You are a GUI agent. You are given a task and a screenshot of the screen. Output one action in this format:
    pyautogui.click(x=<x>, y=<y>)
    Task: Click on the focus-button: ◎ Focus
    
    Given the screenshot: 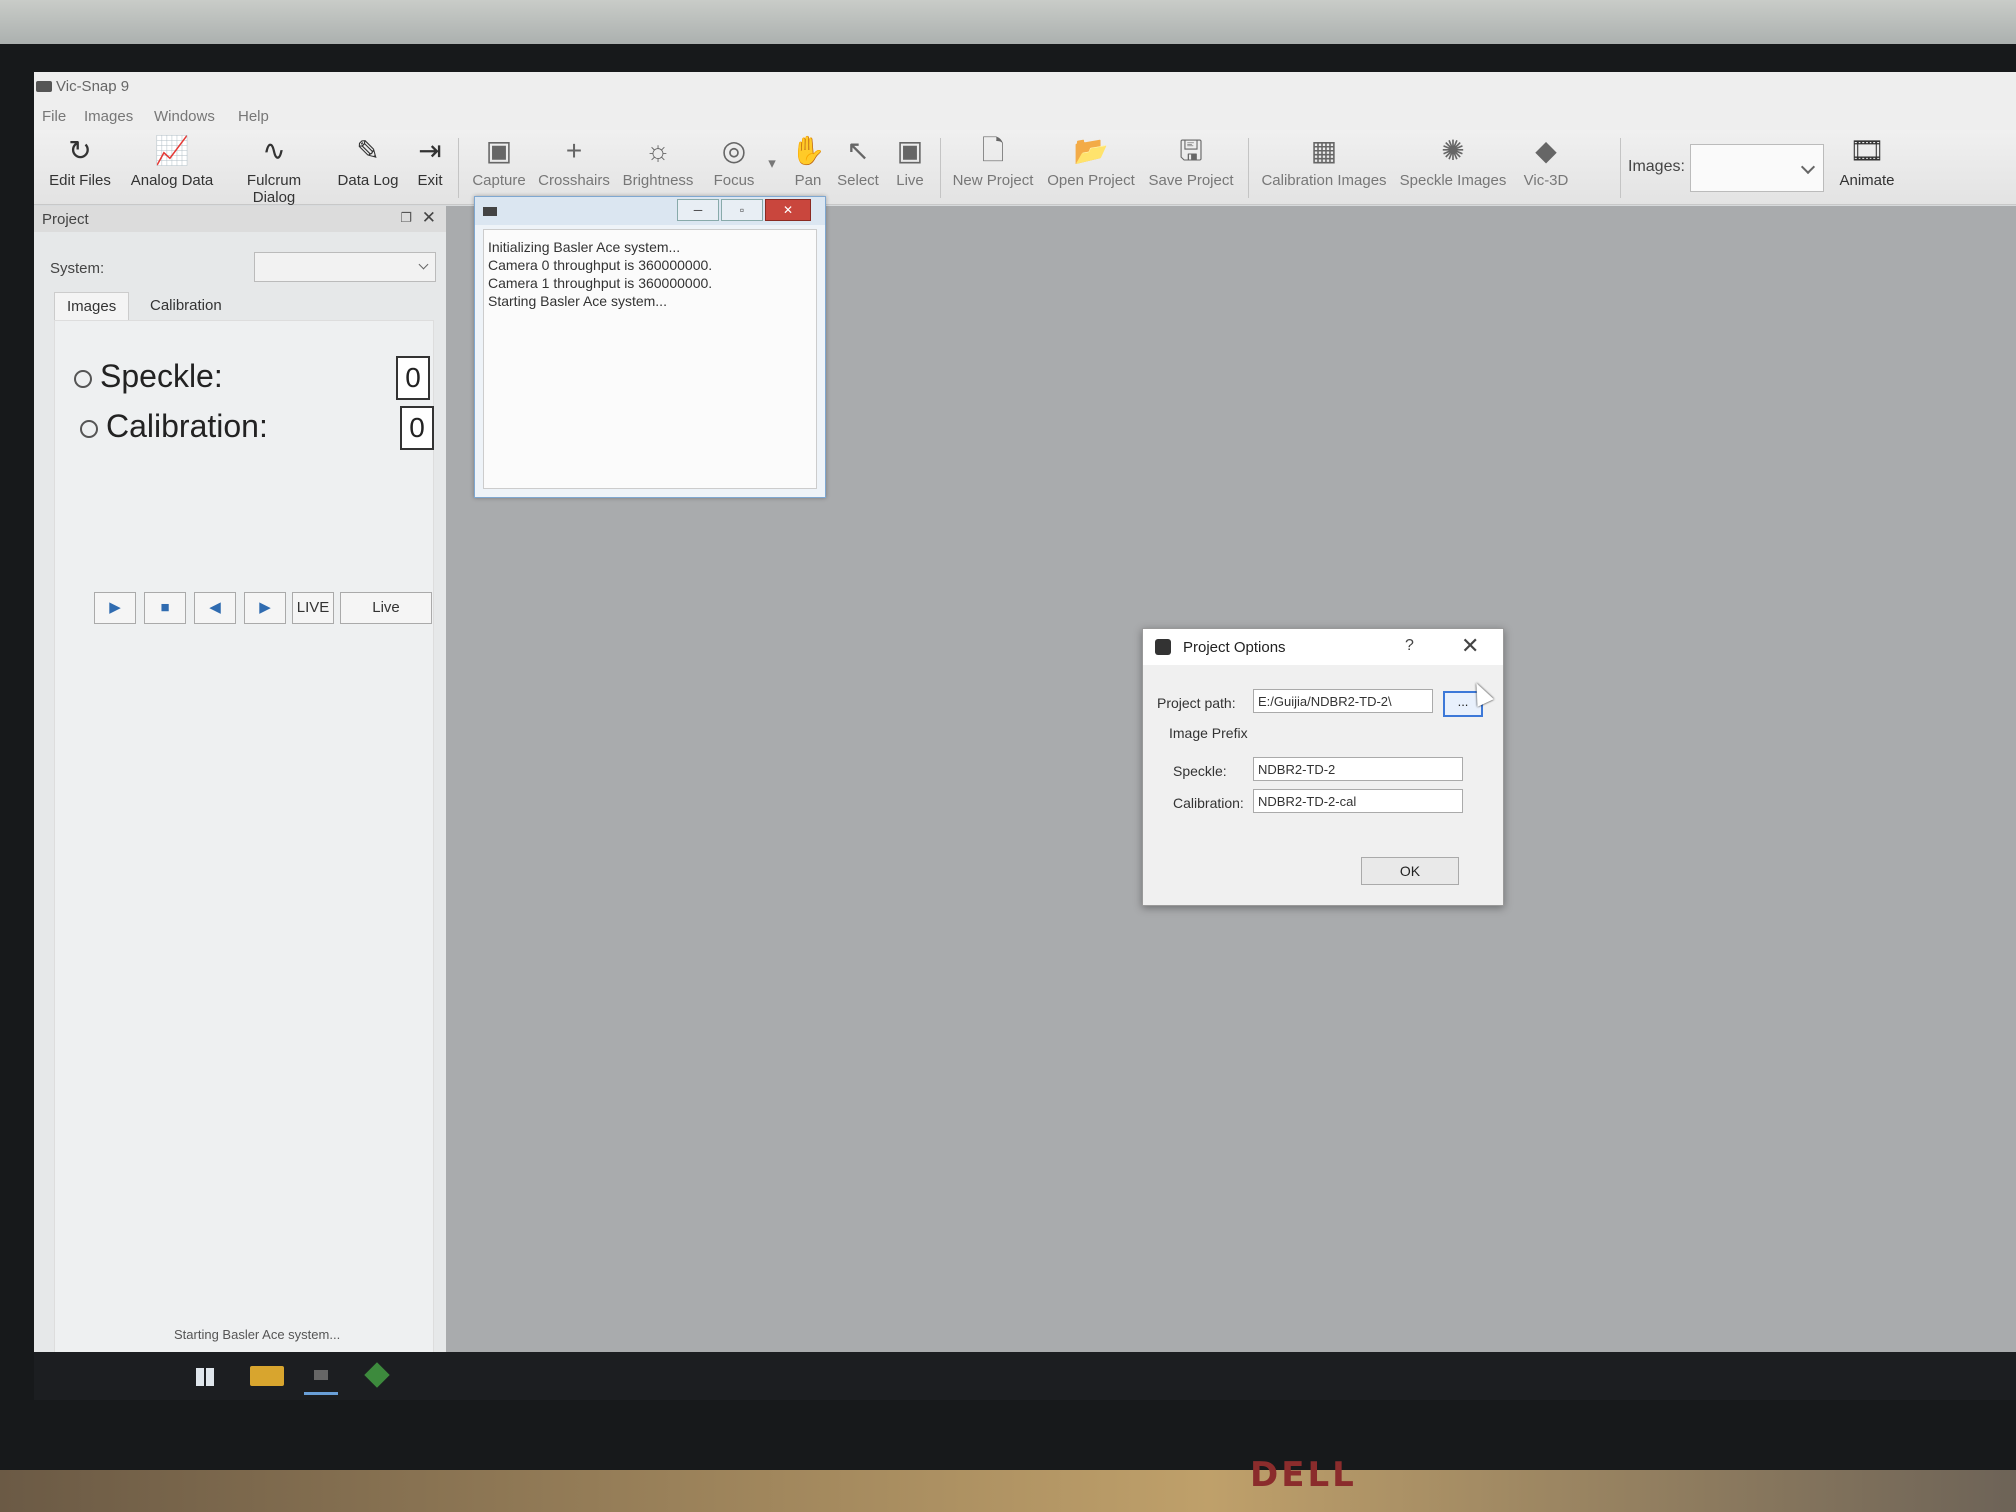 What is the action you would take?
    pyautogui.click(x=734, y=161)
    